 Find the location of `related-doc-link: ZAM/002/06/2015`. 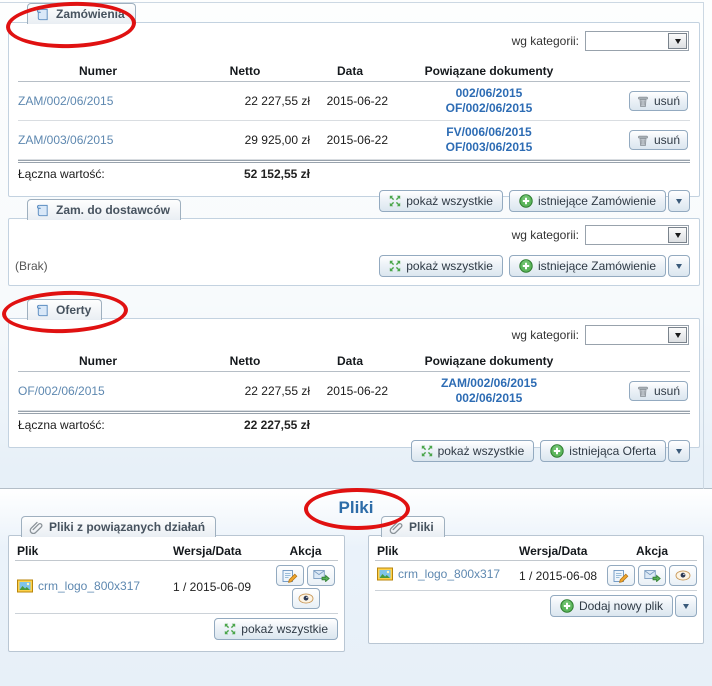

related-doc-link: ZAM/002/06/2015 is located at coordinates (489, 383).